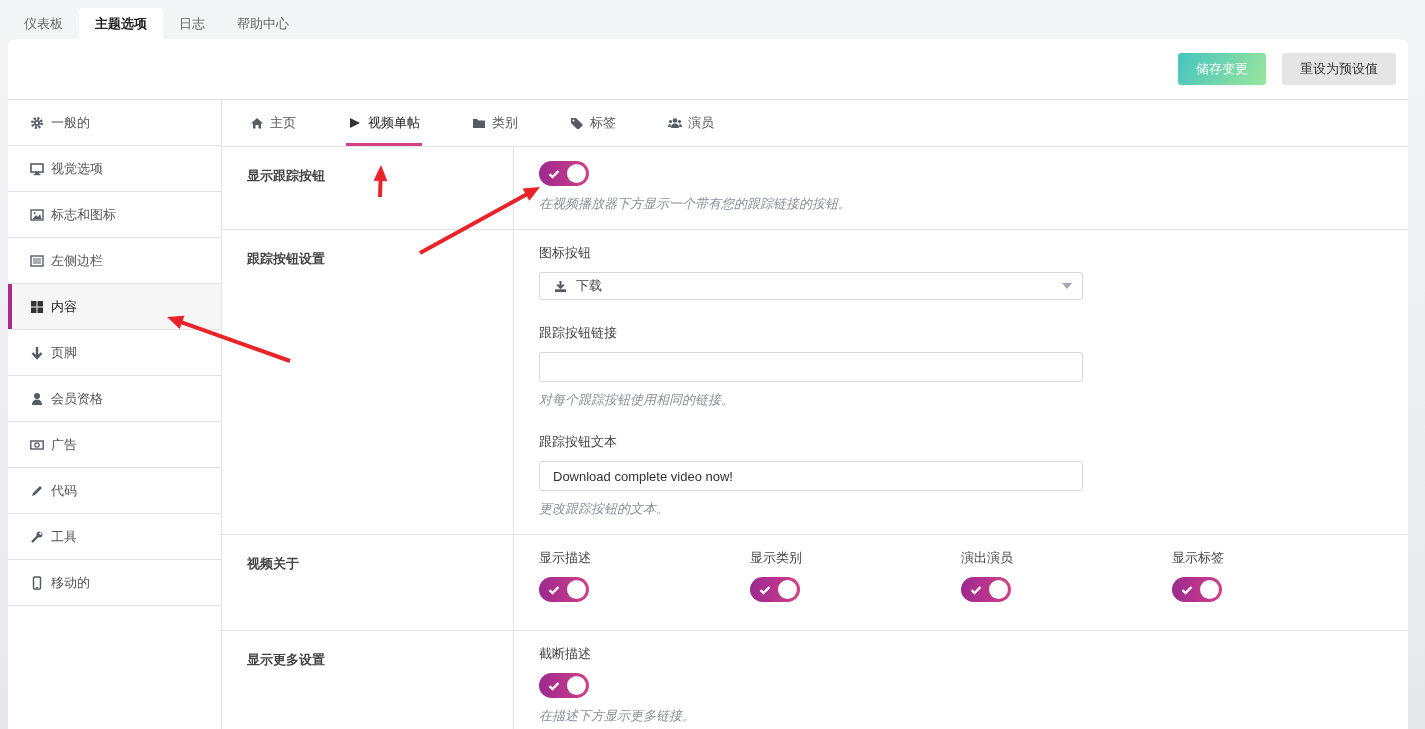 Image resolution: width=1425 pixels, height=729 pixels. I want to click on phone-icon, so click(37, 582).